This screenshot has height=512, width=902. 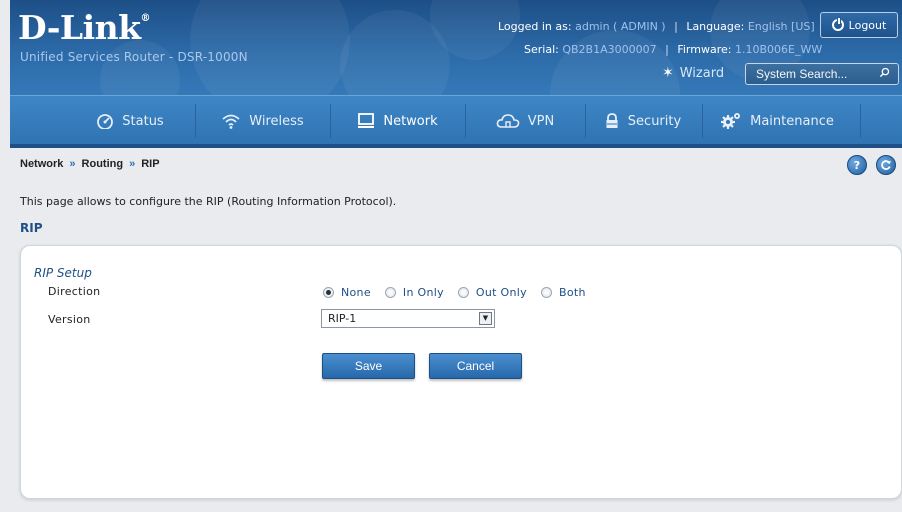 What do you see at coordinates (807, 74) in the screenshot?
I see `search-input` at bounding box center [807, 74].